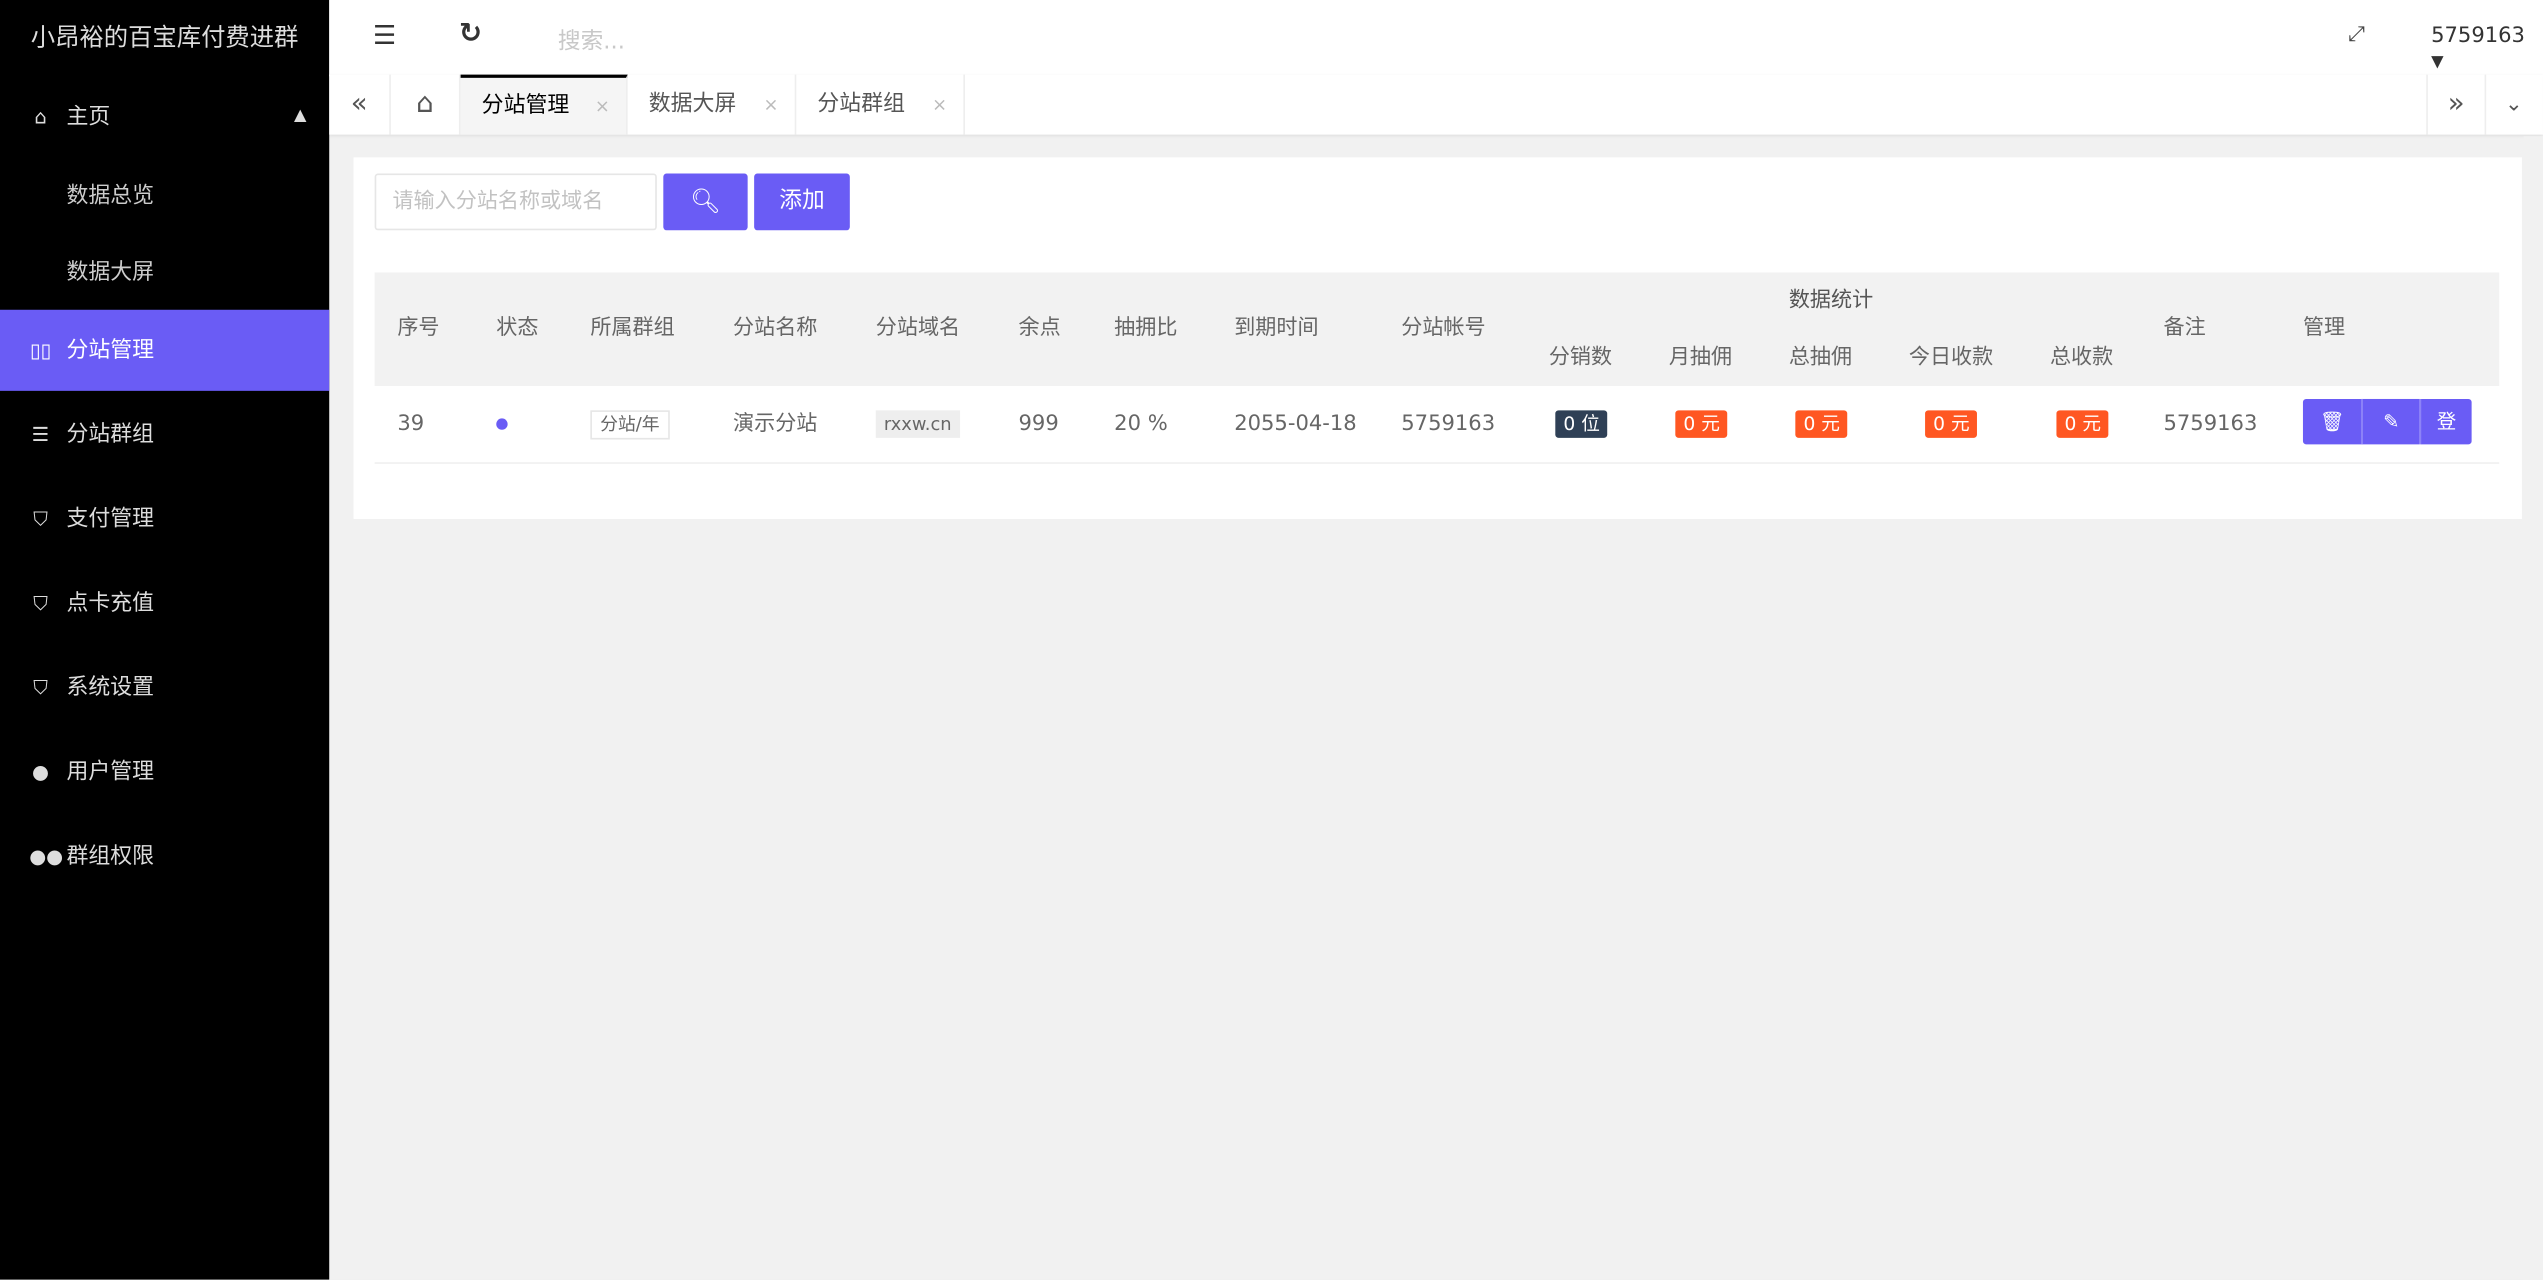 This screenshot has height=1280, width=2543. I want to click on col-group: 所属群组, so click(632, 328).